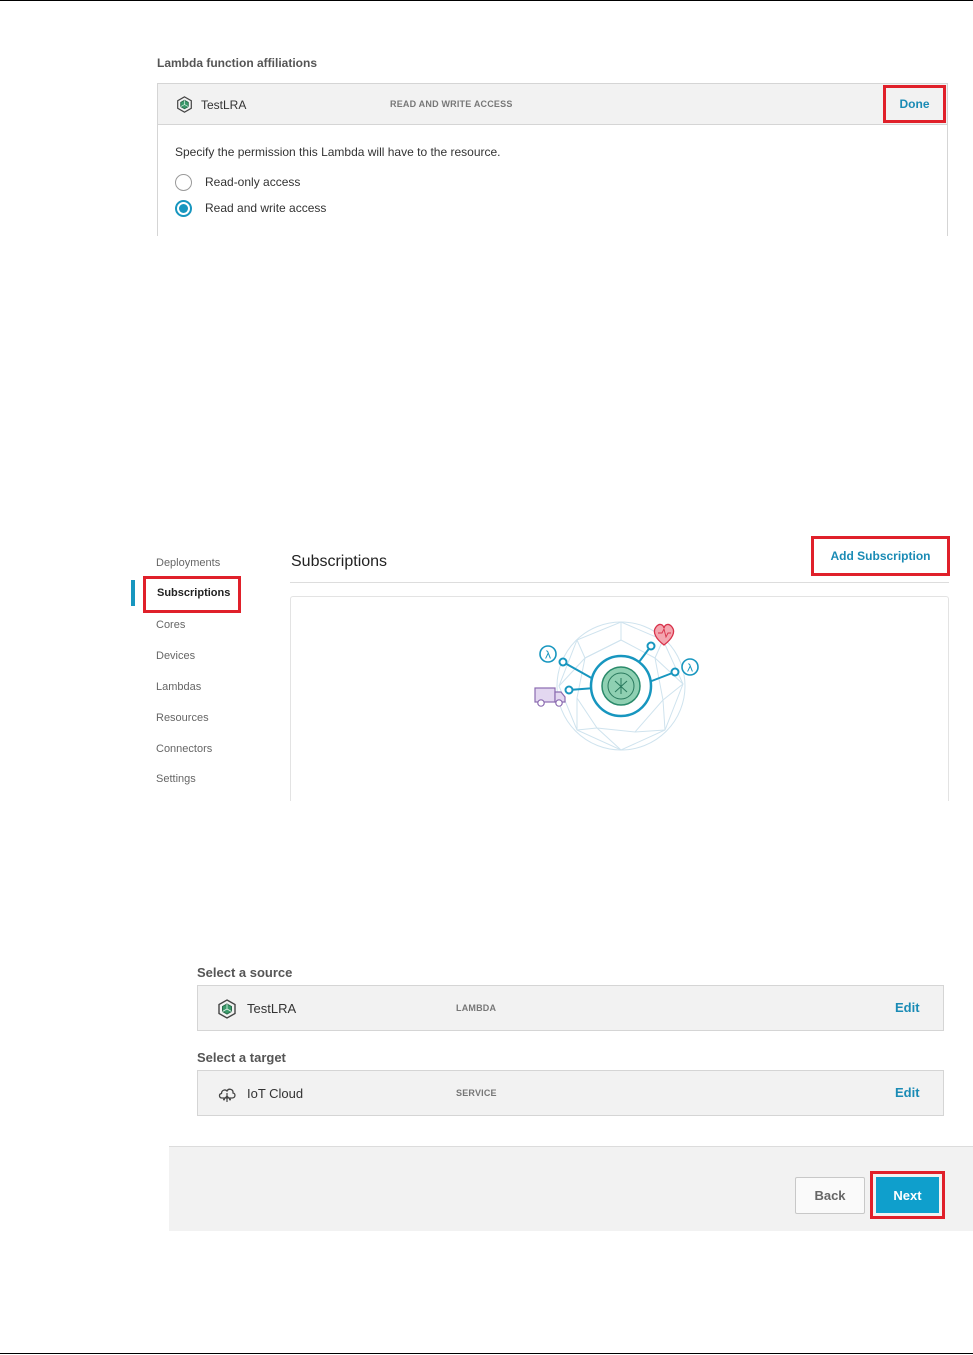 This screenshot has width=973, height=1355. Describe the element at coordinates (486, 1353) in the screenshot. I see `page-bottom-rule` at that location.